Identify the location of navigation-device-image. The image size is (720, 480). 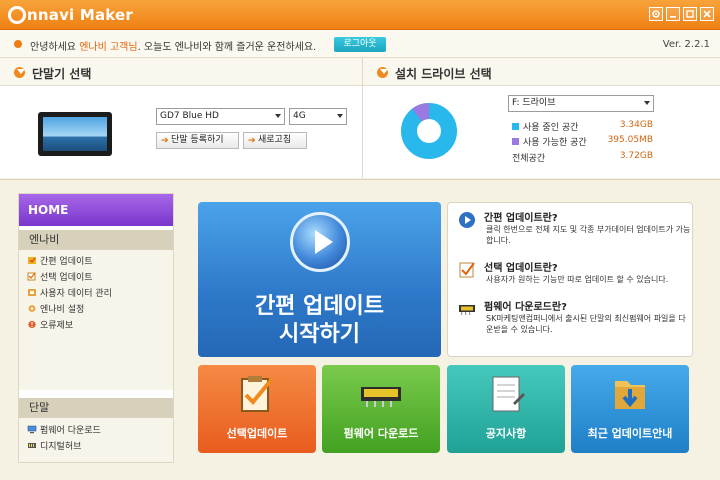
(75, 134).